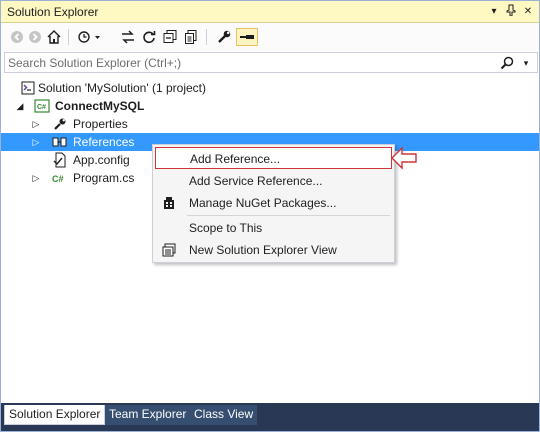 This screenshot has width=540, height=432. I want to click on window-title: Solution Explorer, so click(53, 12).